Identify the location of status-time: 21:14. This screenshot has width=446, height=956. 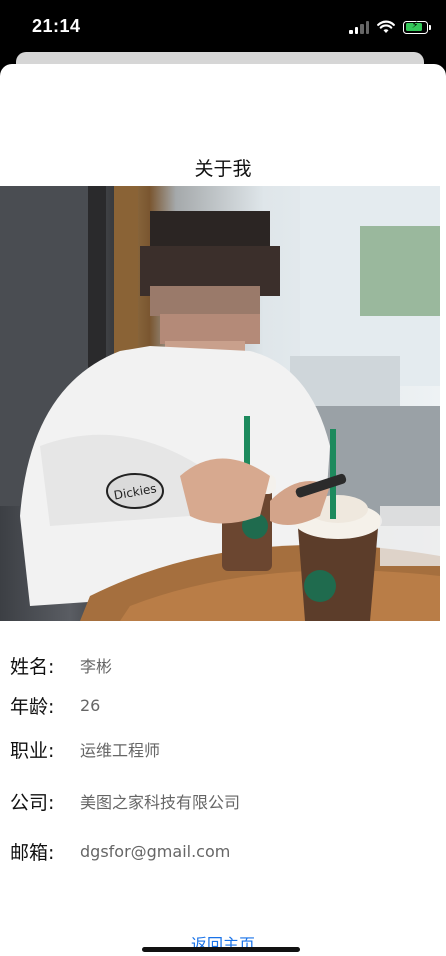
(56, 26).